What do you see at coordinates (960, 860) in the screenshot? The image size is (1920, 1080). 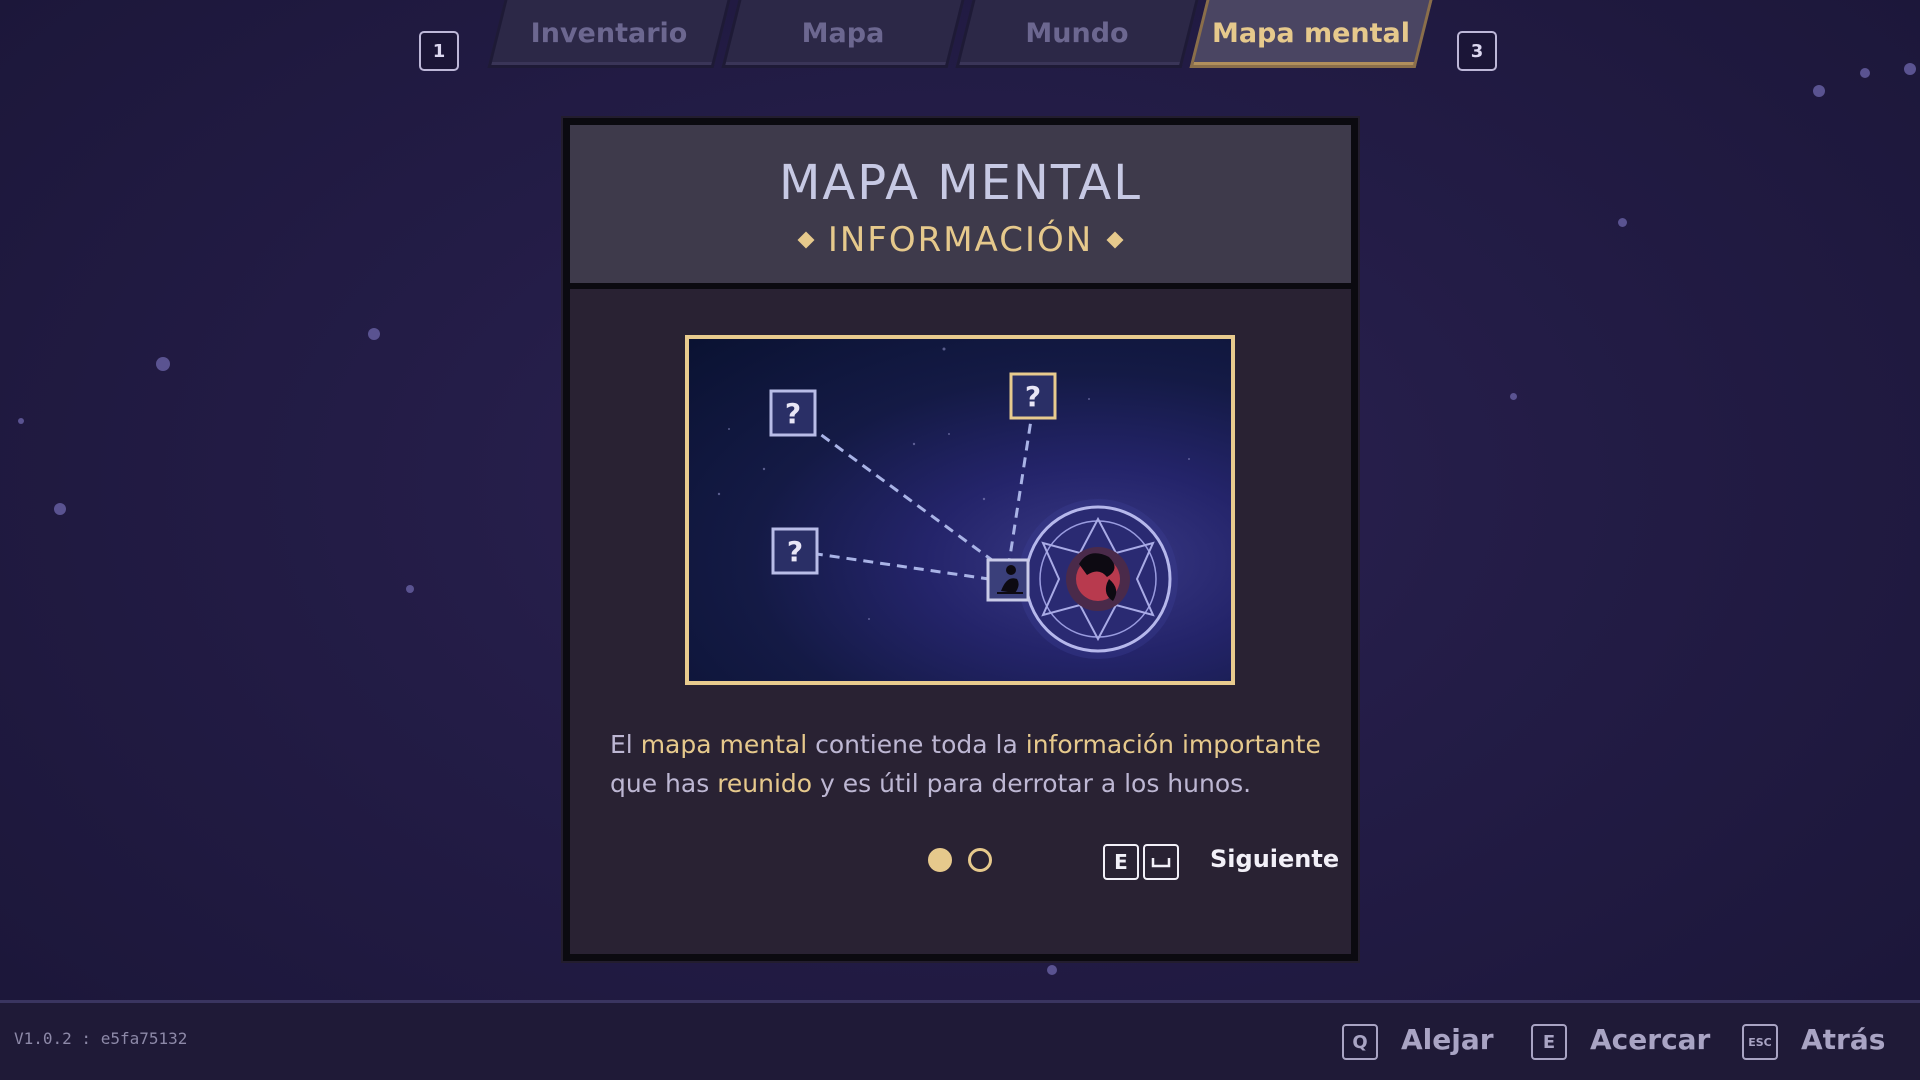 I see `page-indicator` at bounding box center [960, 860].